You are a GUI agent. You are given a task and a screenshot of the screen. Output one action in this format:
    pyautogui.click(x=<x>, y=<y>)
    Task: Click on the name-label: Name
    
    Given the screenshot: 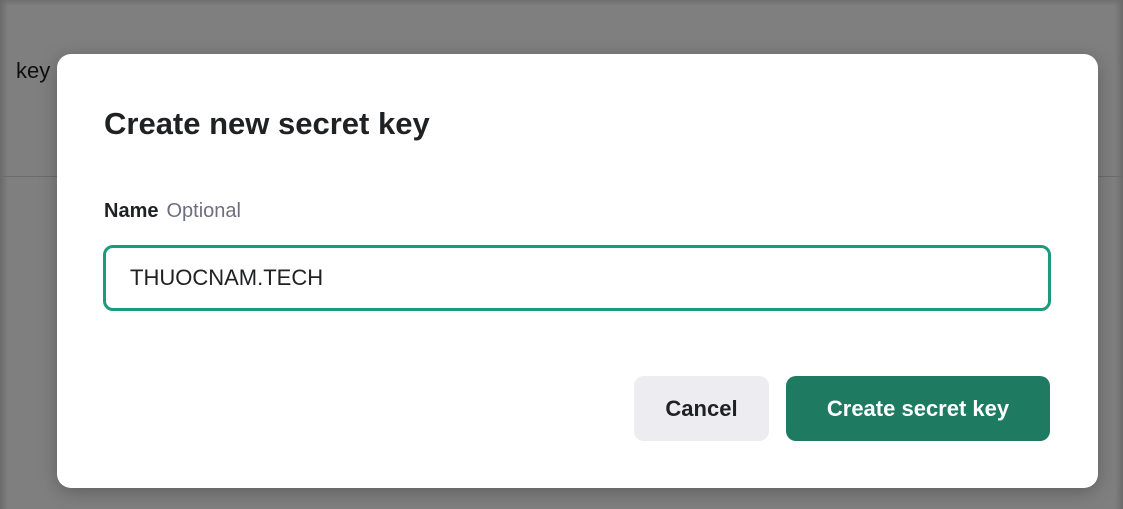 What is the action you would take?
    pyautogui.click(x=131, y=211)
    